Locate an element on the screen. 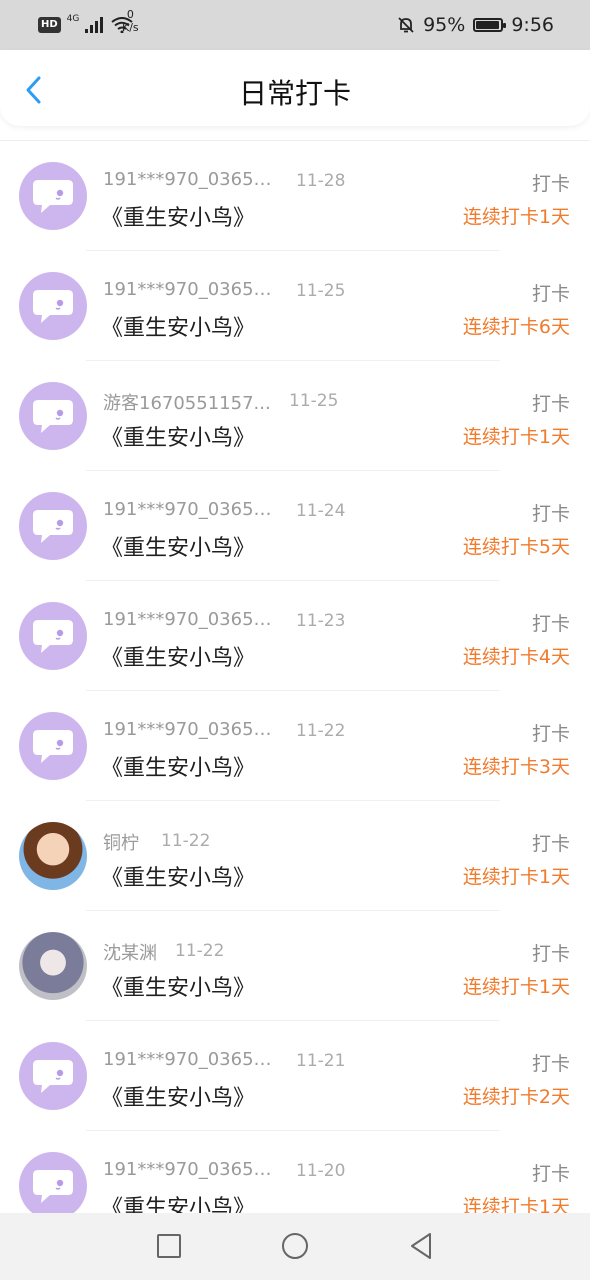 Image resolution: width=590 pixels, height=1280 pixels. speed-unit: K/s is located at coordinates (130, 27).